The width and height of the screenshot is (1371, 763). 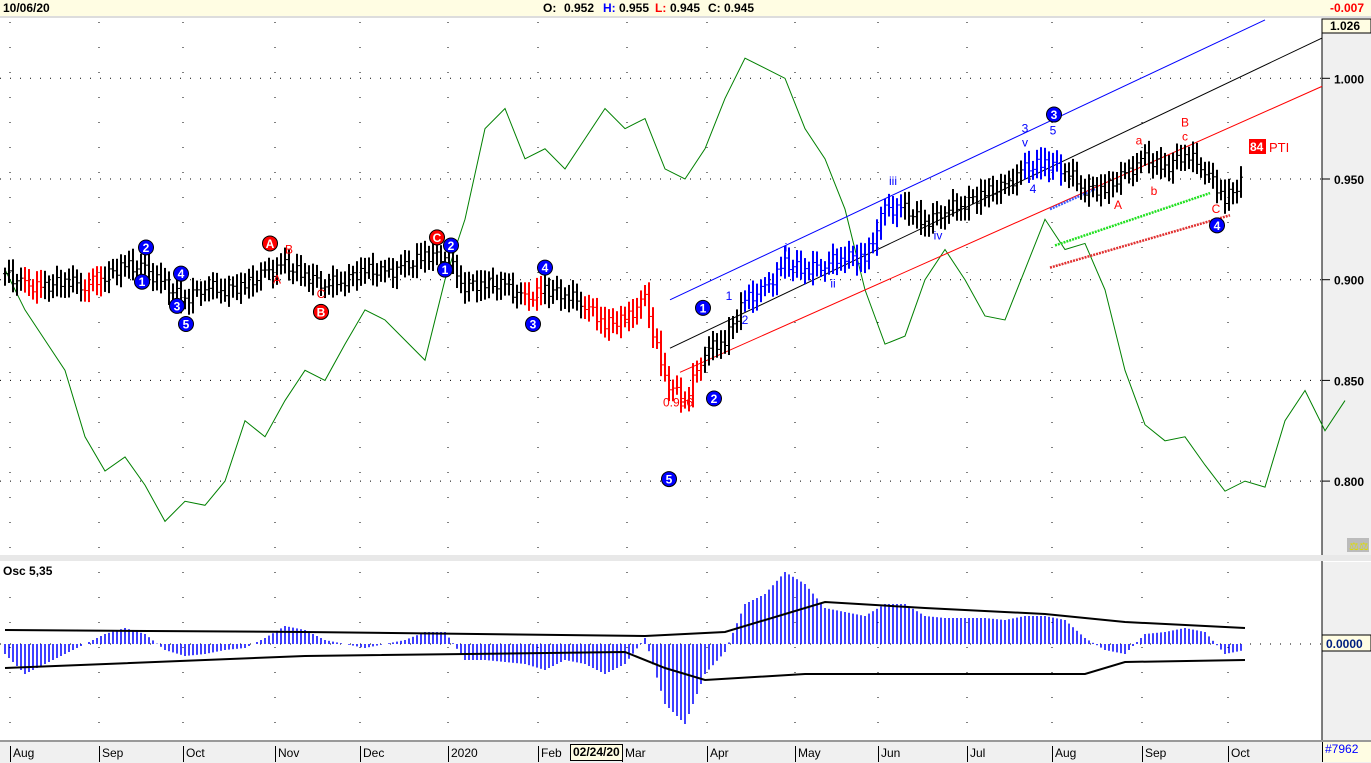 I want to click on pti-label: PTI, so click(x=1279, y=147).